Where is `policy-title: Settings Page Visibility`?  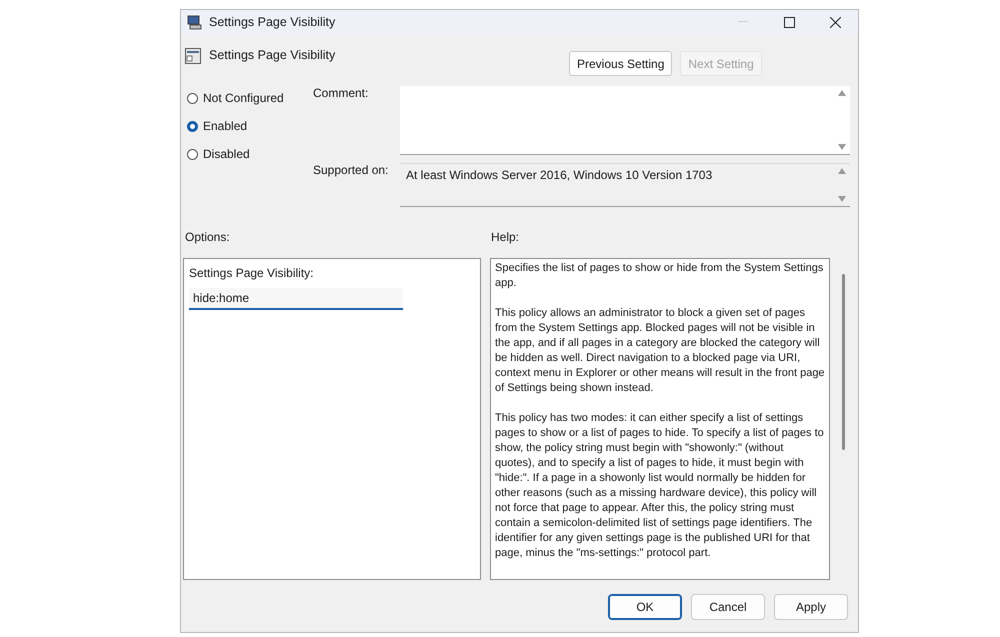
policy-title: Settings Page Visibility is located at coordinates (272, 55).